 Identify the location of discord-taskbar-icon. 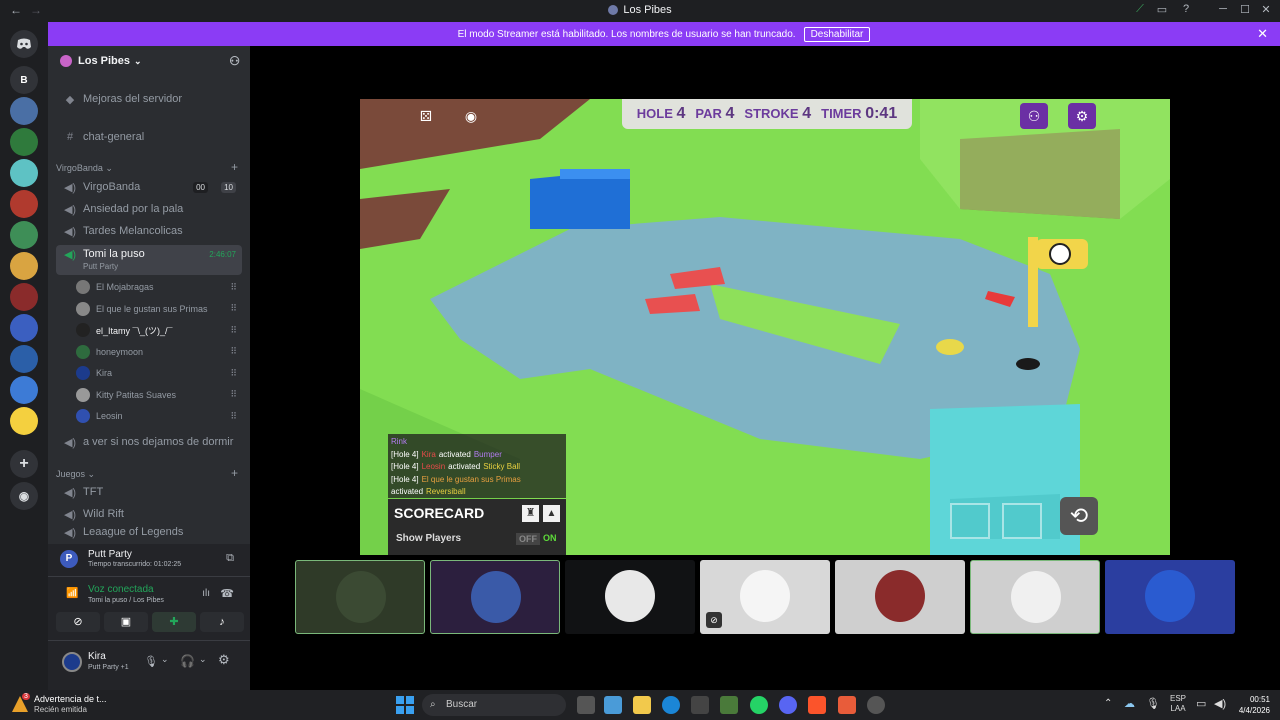
(788, 705).